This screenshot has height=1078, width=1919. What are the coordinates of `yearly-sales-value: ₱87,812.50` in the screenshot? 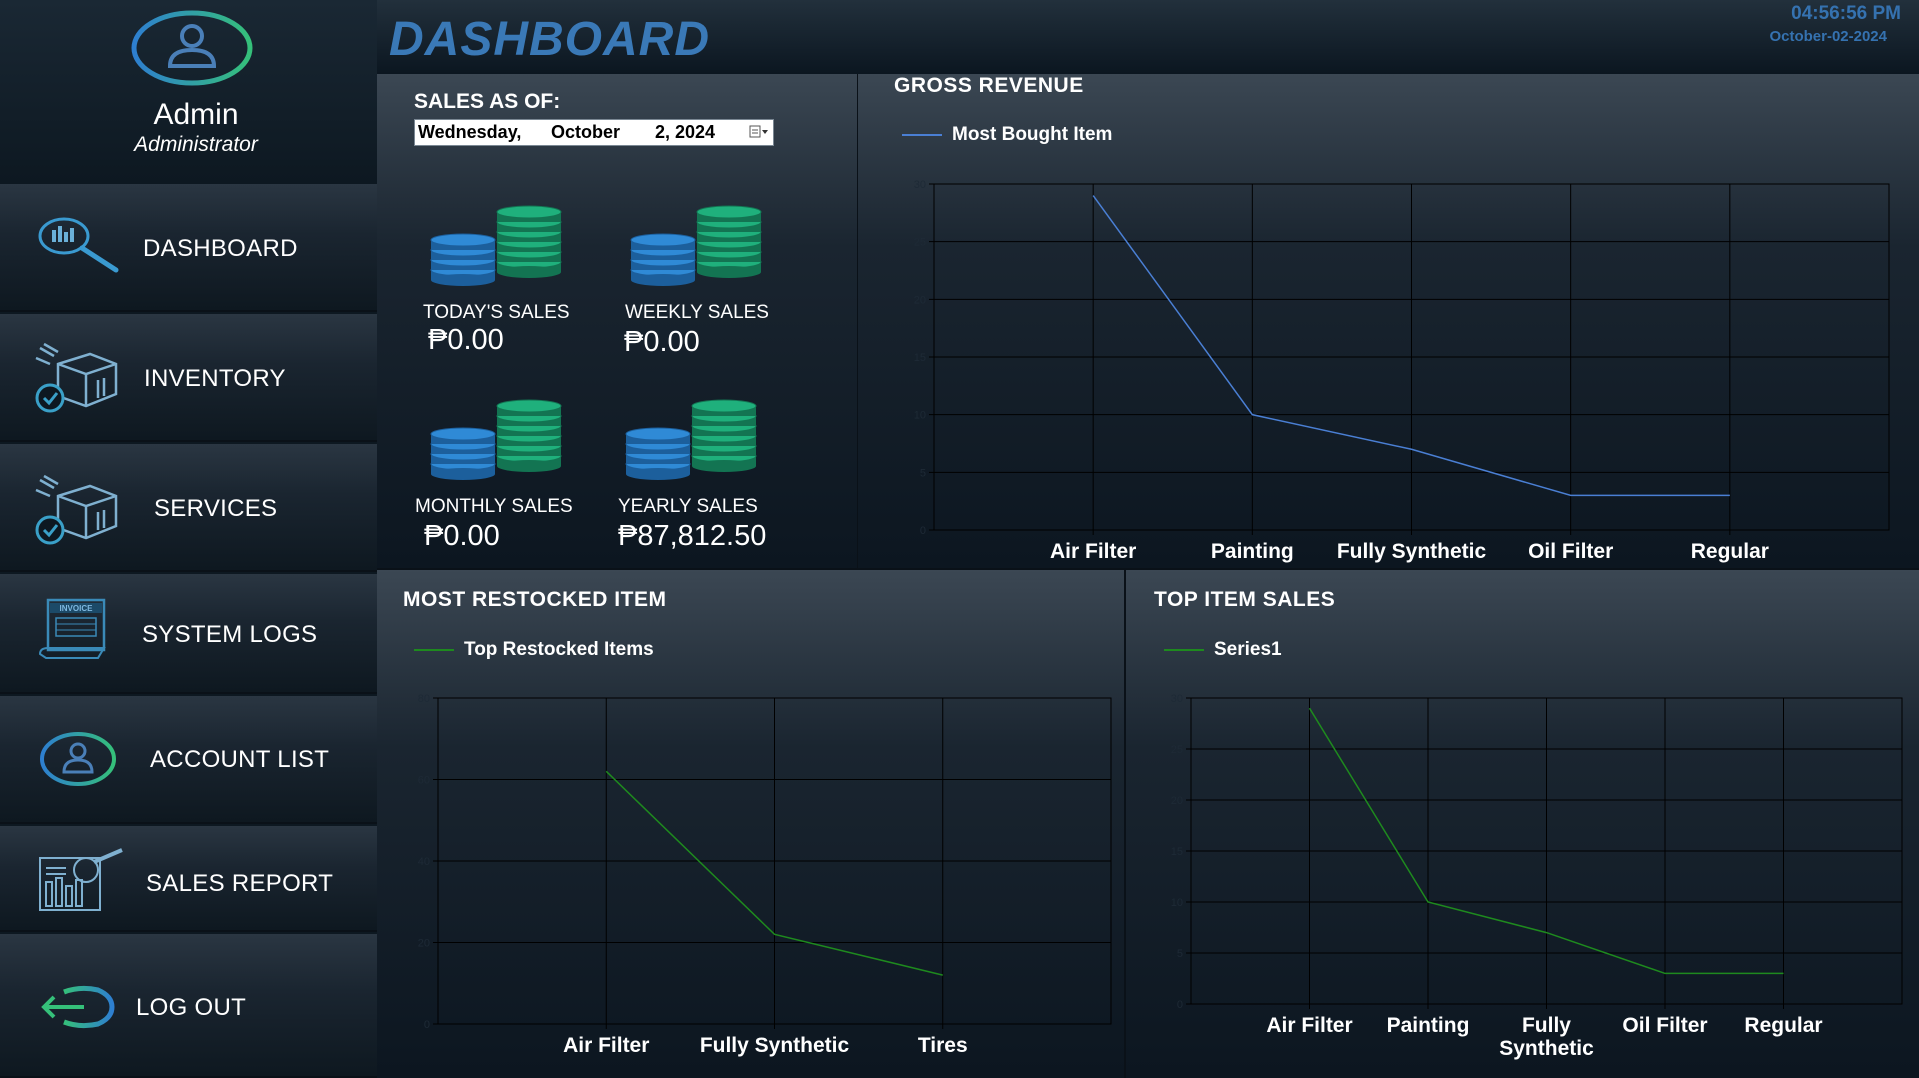 It's located at (692, 536).